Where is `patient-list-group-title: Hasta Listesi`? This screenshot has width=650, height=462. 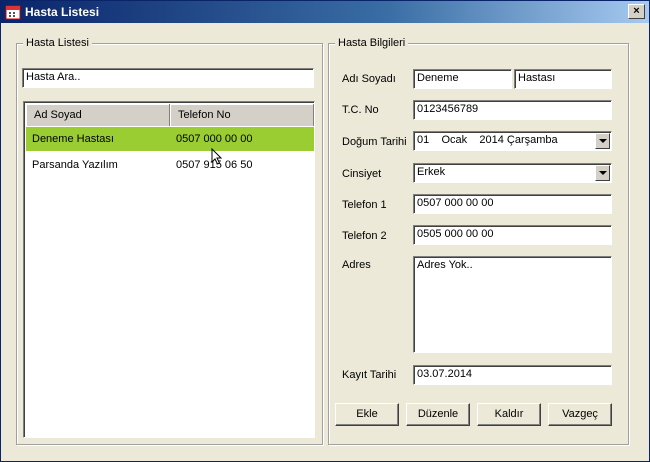
patient-list-group-title: Hasta Listesi is located at coordinates (57, 43).